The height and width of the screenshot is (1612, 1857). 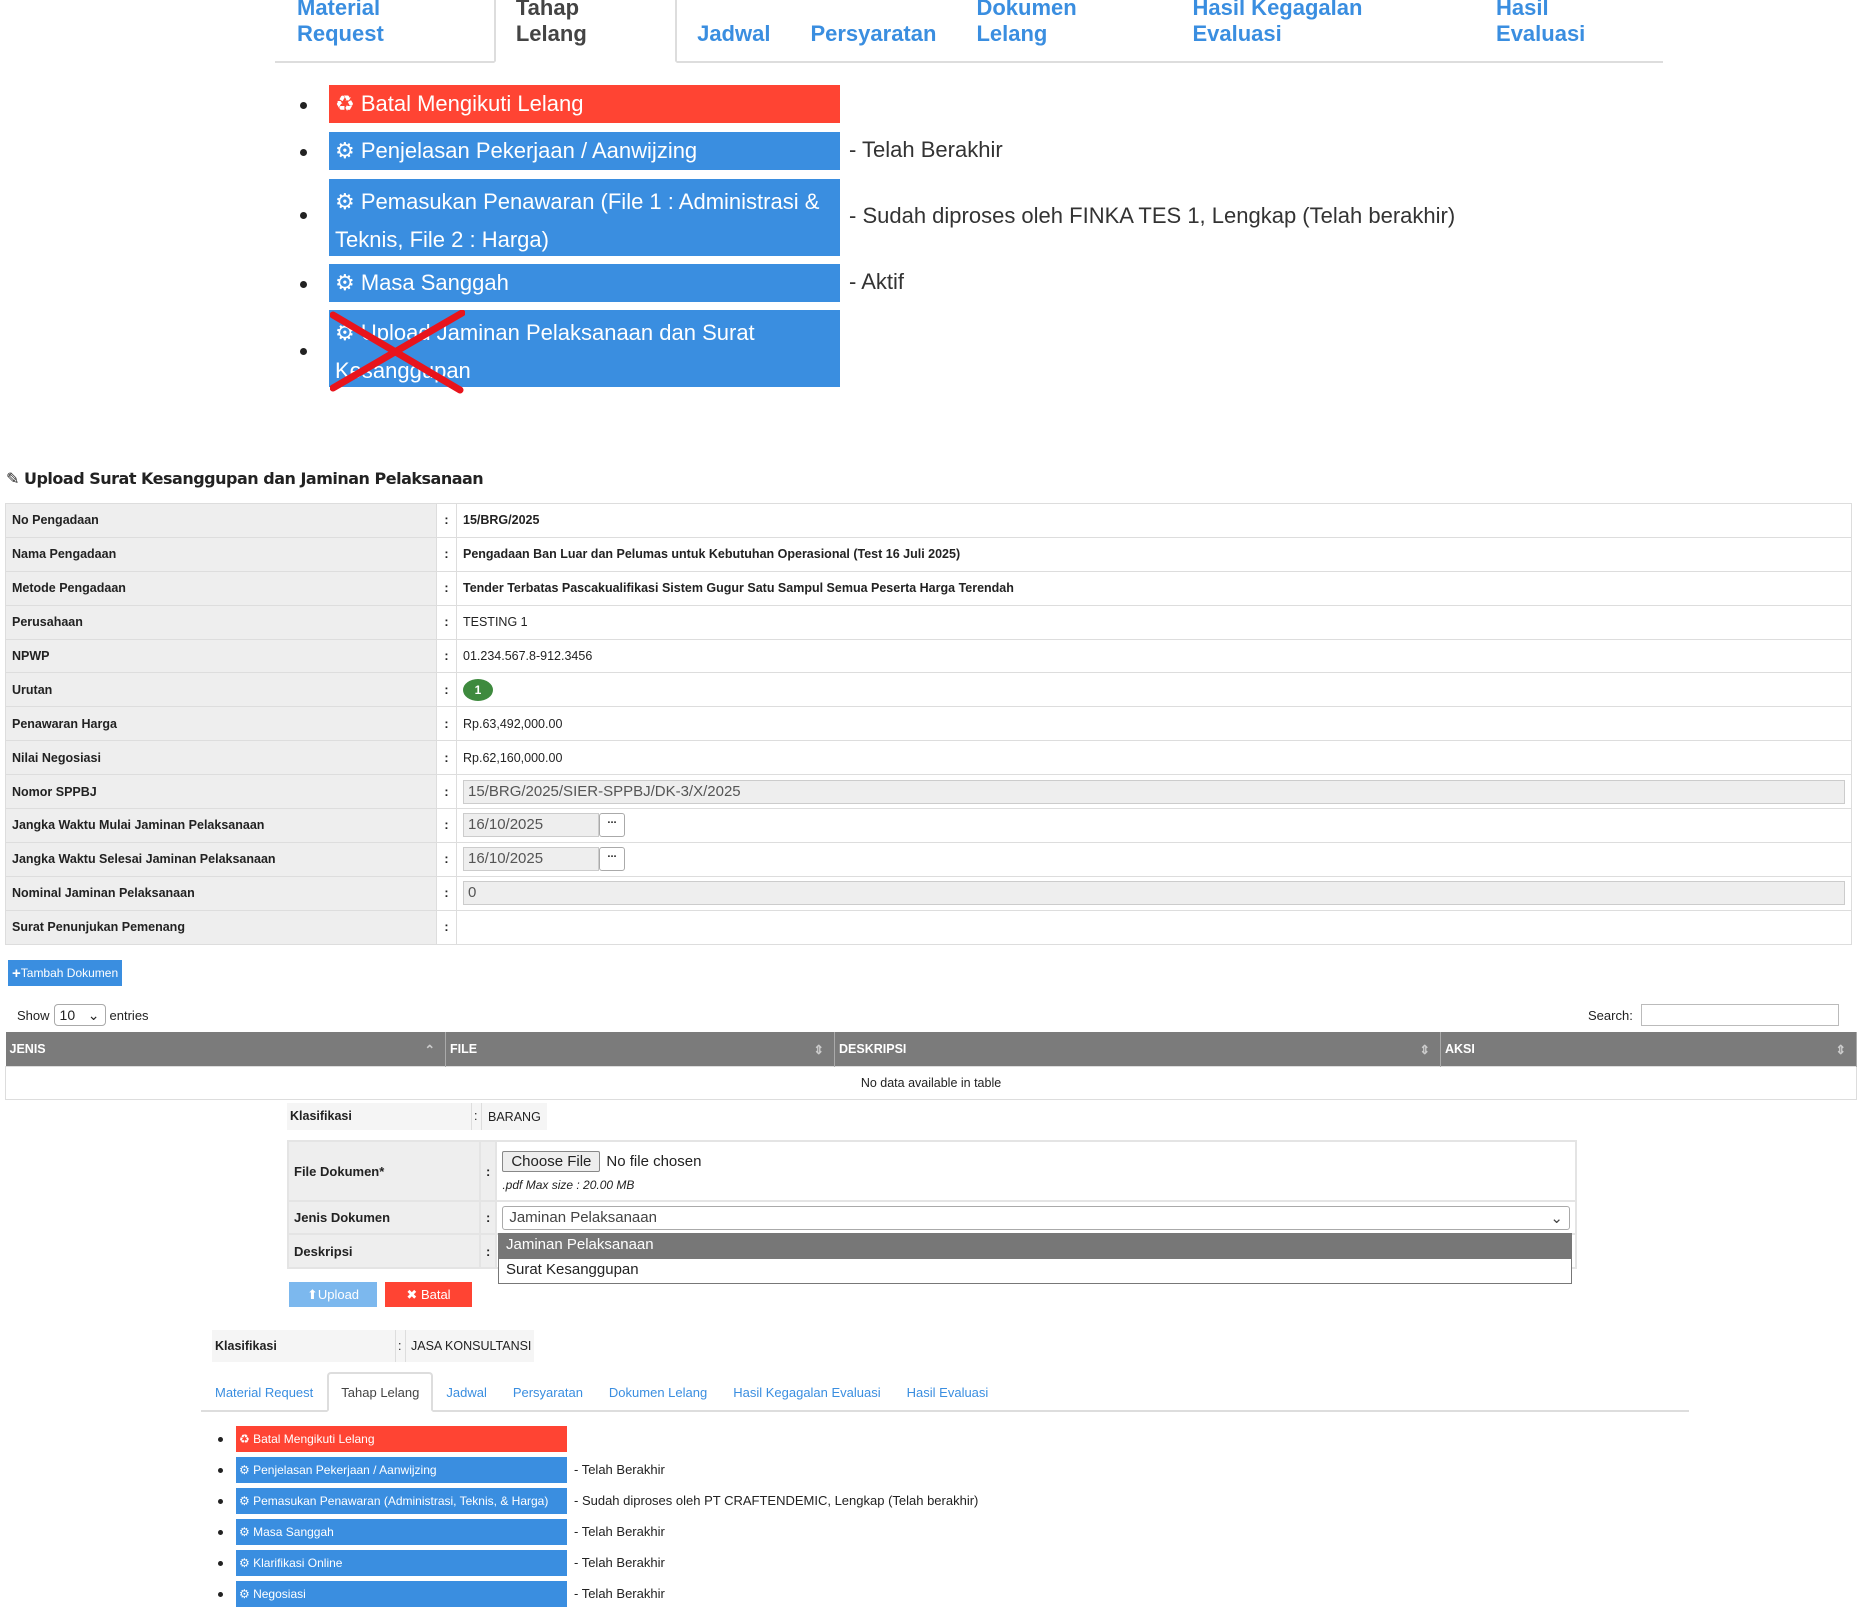 I want to click on table-row: Surat Penunjukan Pemenang:, so click(x=928, y=927).